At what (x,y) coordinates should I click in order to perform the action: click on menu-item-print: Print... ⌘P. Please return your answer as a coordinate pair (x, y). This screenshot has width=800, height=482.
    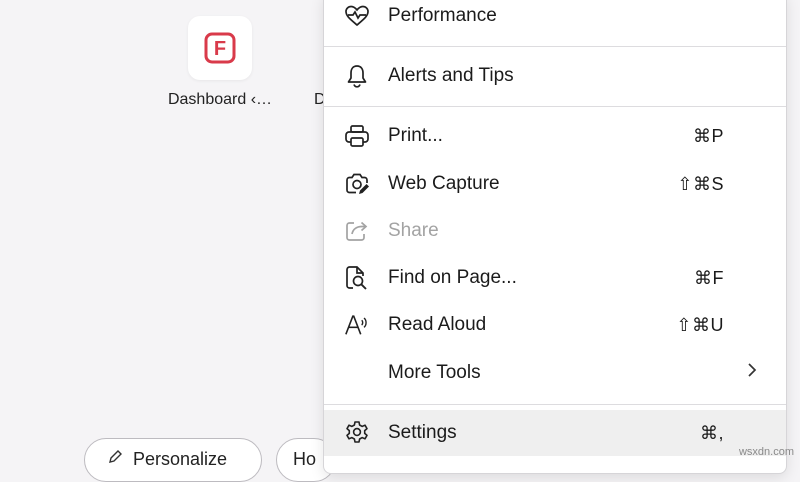
    Looking at the image, I should click on (555, 136).